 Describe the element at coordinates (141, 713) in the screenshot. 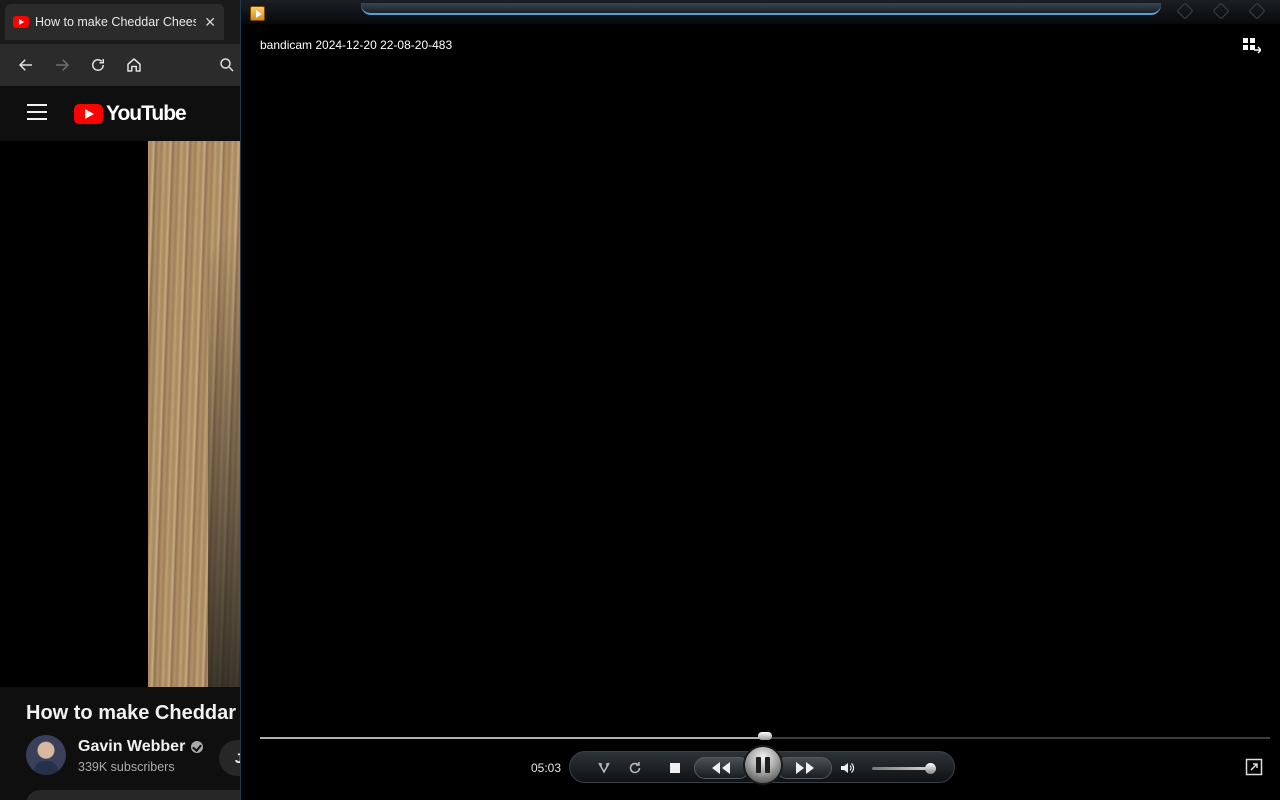

I see `video-title: How to make Cheddar C` at that location.